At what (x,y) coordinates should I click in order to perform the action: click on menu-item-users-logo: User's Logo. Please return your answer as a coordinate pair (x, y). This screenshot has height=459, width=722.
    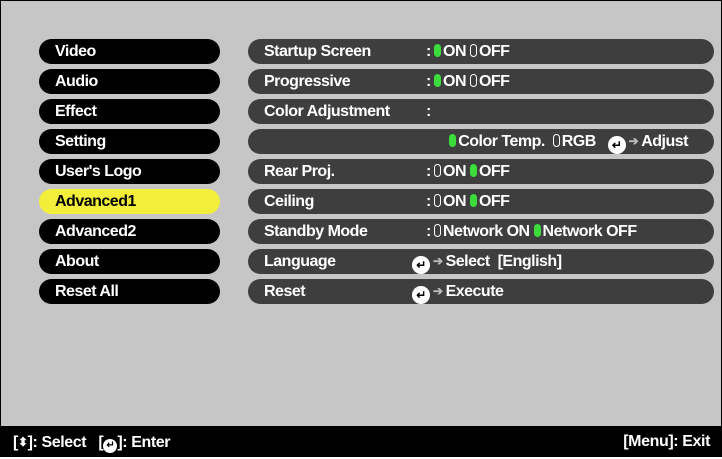
    Looking at the image, I should click on (129, 171).